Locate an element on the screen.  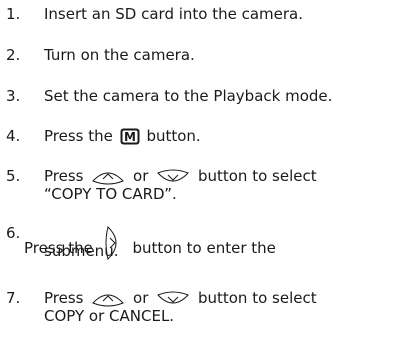
step-number: 3. is located at coordinates (13, 96).